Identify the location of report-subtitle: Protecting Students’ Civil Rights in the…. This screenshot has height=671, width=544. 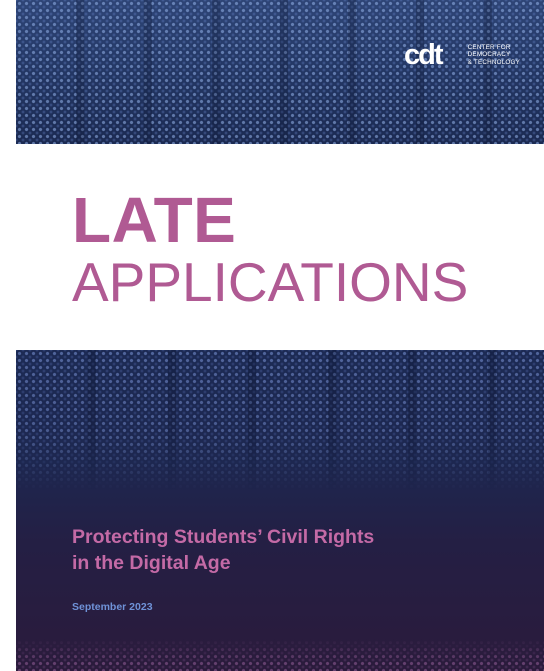
(292, 550).